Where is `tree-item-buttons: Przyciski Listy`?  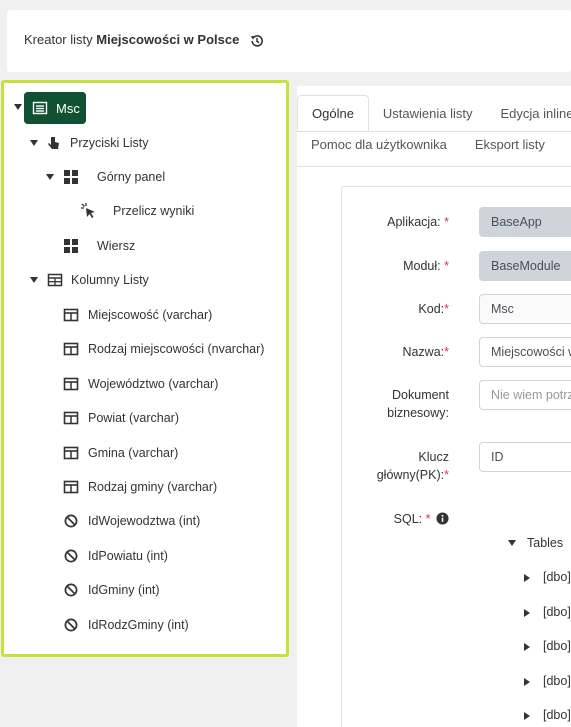
tree-item-buttons: Przyciski Listy is located at coordinates (97, 143).